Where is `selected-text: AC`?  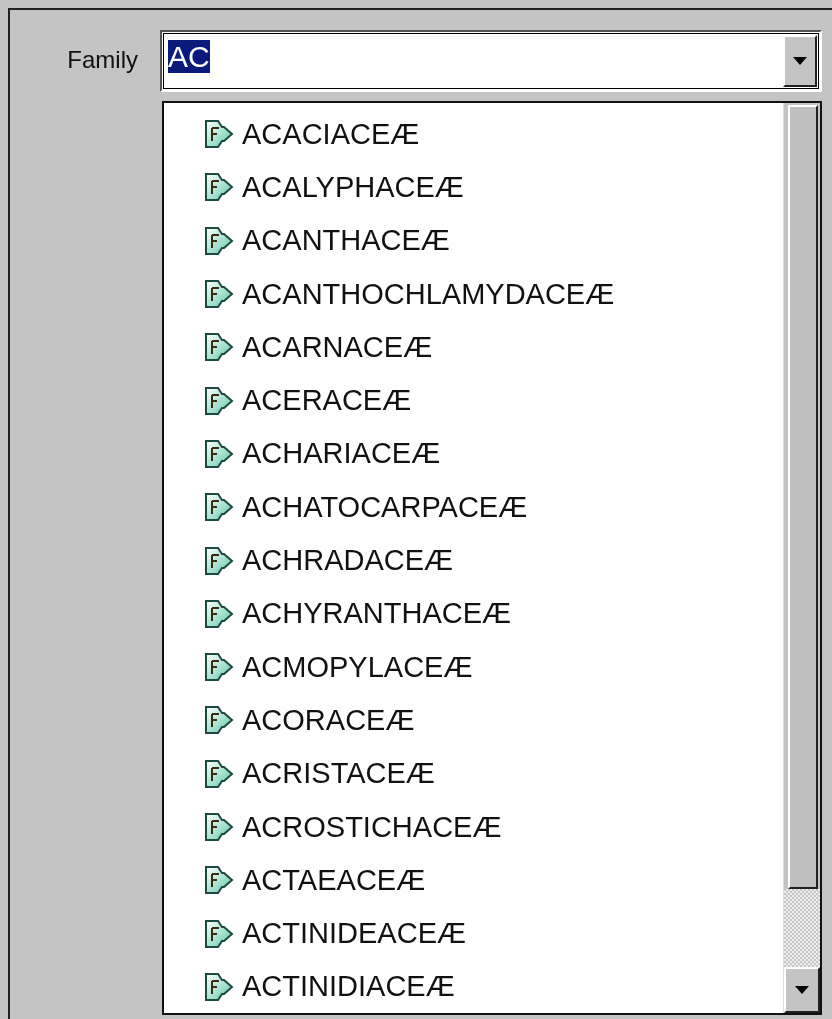
selected-text: AC is located at coordinates (189, 56).